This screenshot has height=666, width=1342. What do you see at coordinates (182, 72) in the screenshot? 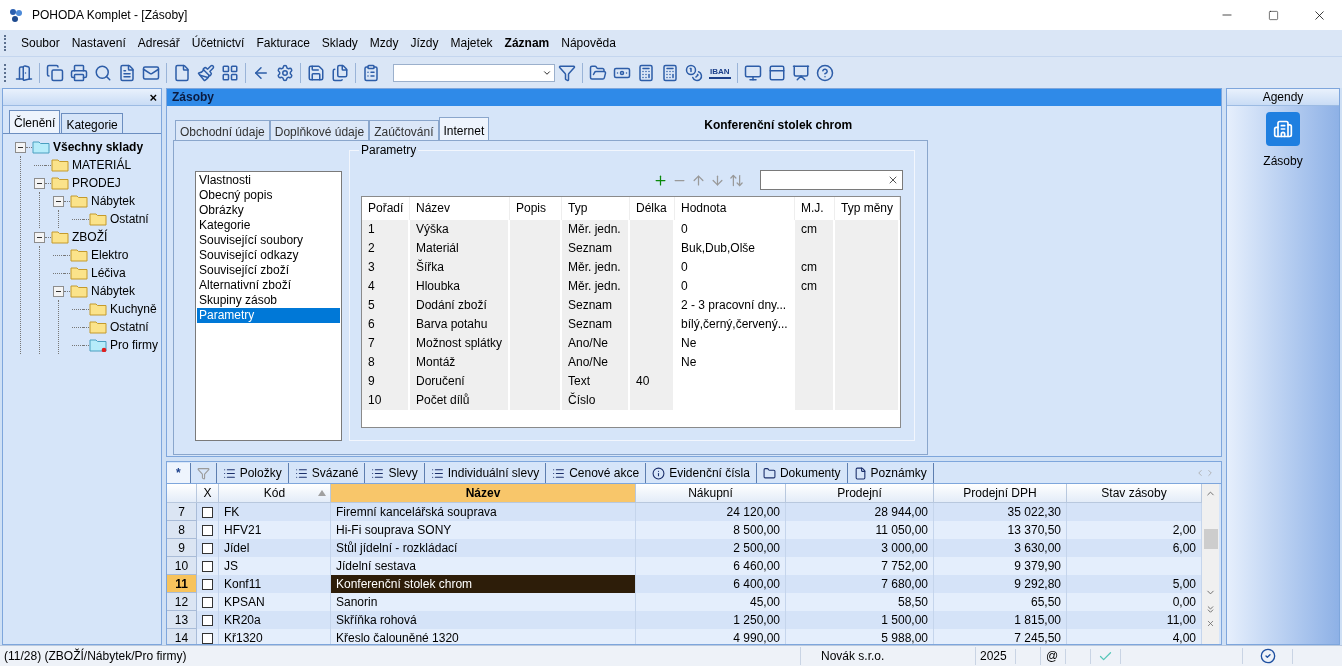
I see `new-page-icon` at bounding box center [182, 72].